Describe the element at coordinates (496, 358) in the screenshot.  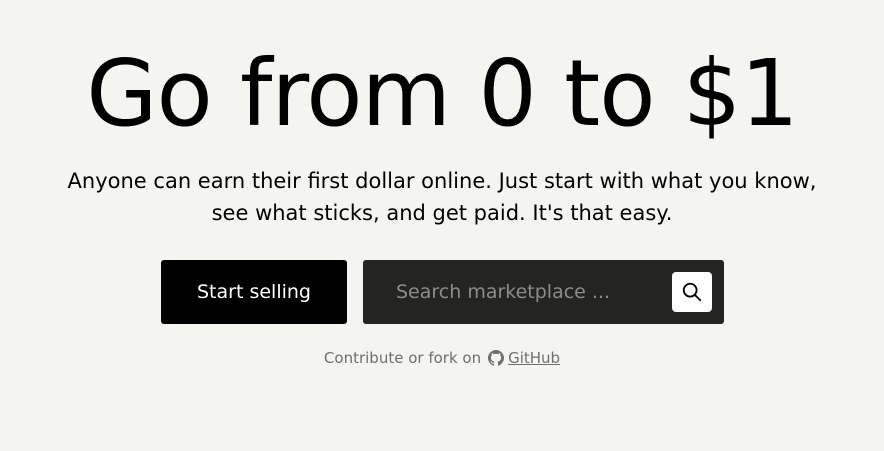
I see `github-icon` at that location.